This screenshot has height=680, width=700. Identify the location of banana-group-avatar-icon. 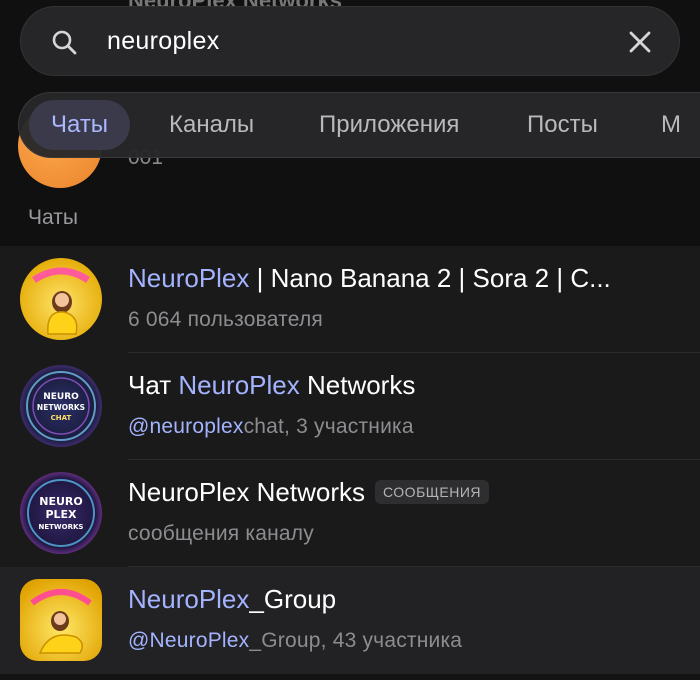
(61, 620).